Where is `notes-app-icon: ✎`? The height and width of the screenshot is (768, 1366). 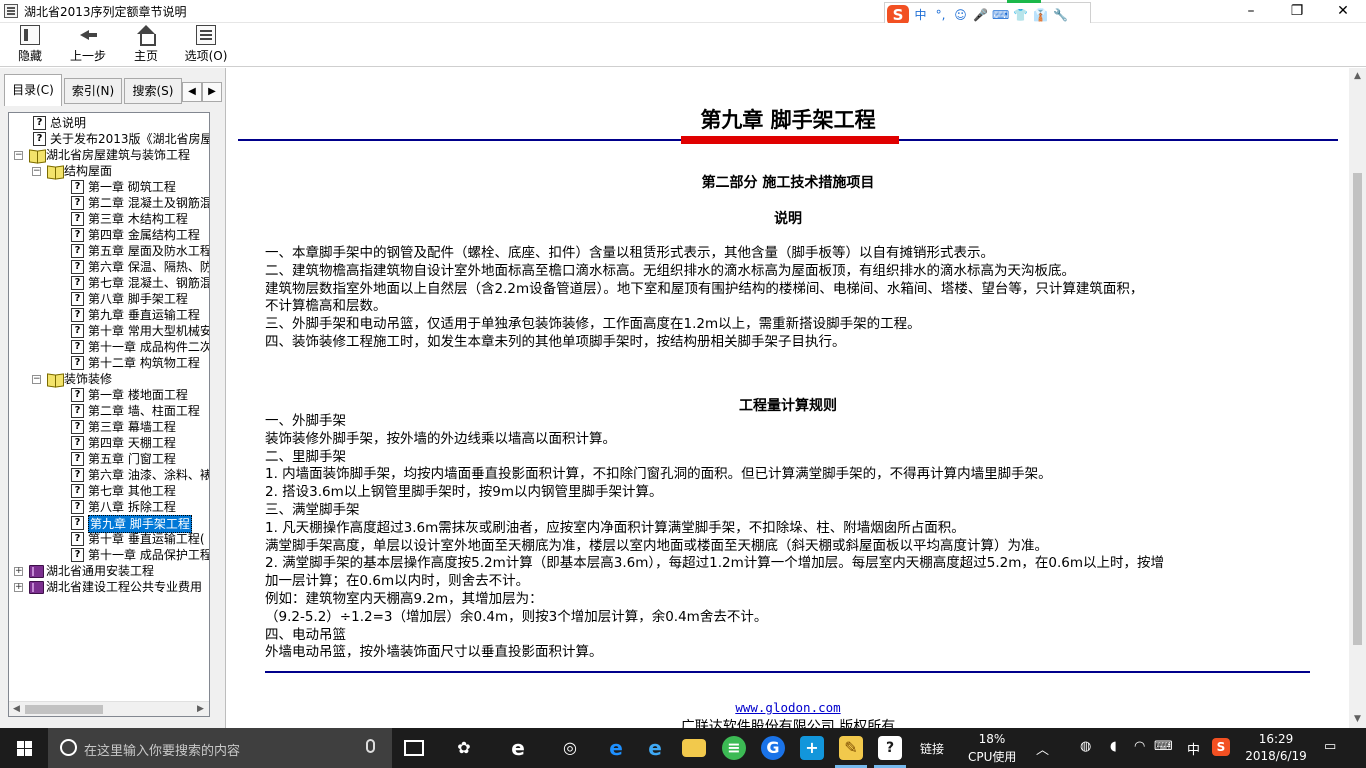 notes-app-icon: ✎ is located at coordinates (851, 748).